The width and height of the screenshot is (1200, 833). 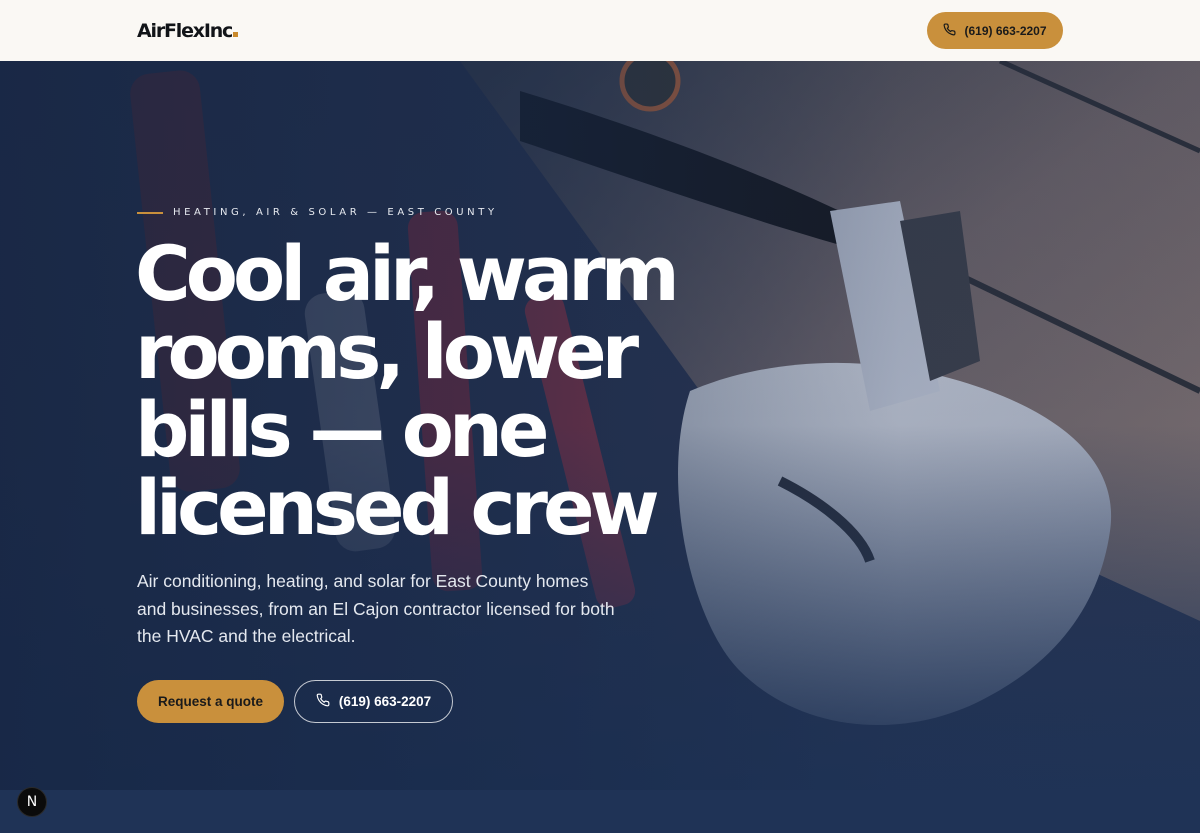 What do you see at coordinates (185, 30) in the screenshot?
I see `logo-text: AirFlexInc` at bounding box center [185, 30].